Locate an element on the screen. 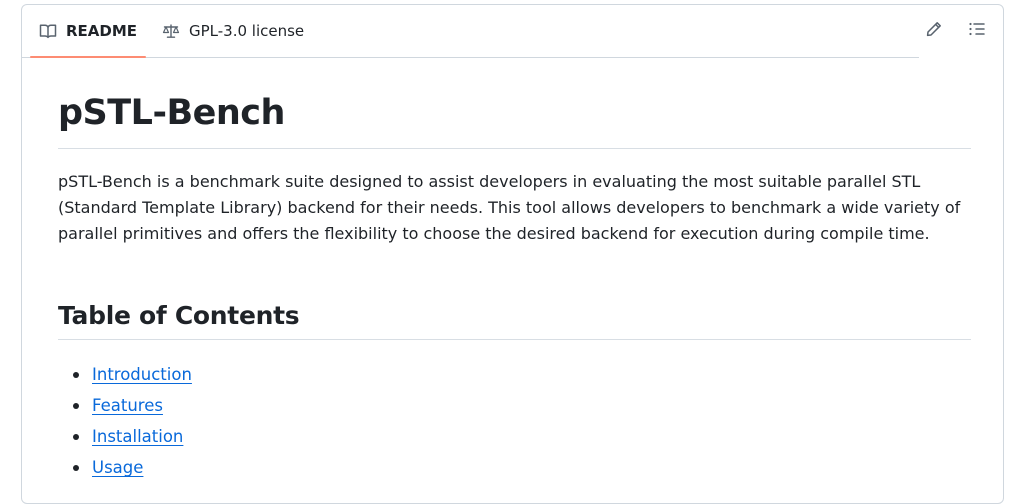  toc-heading: Table of Contents is located at coordinates (179, 315).